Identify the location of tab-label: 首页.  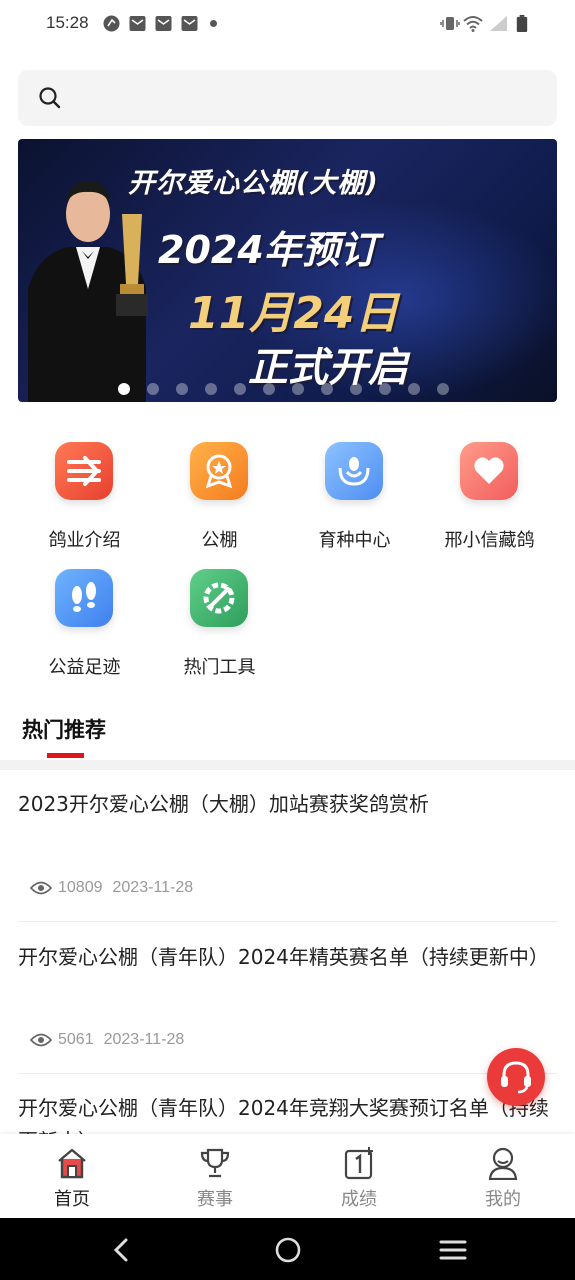
(72, 1199).